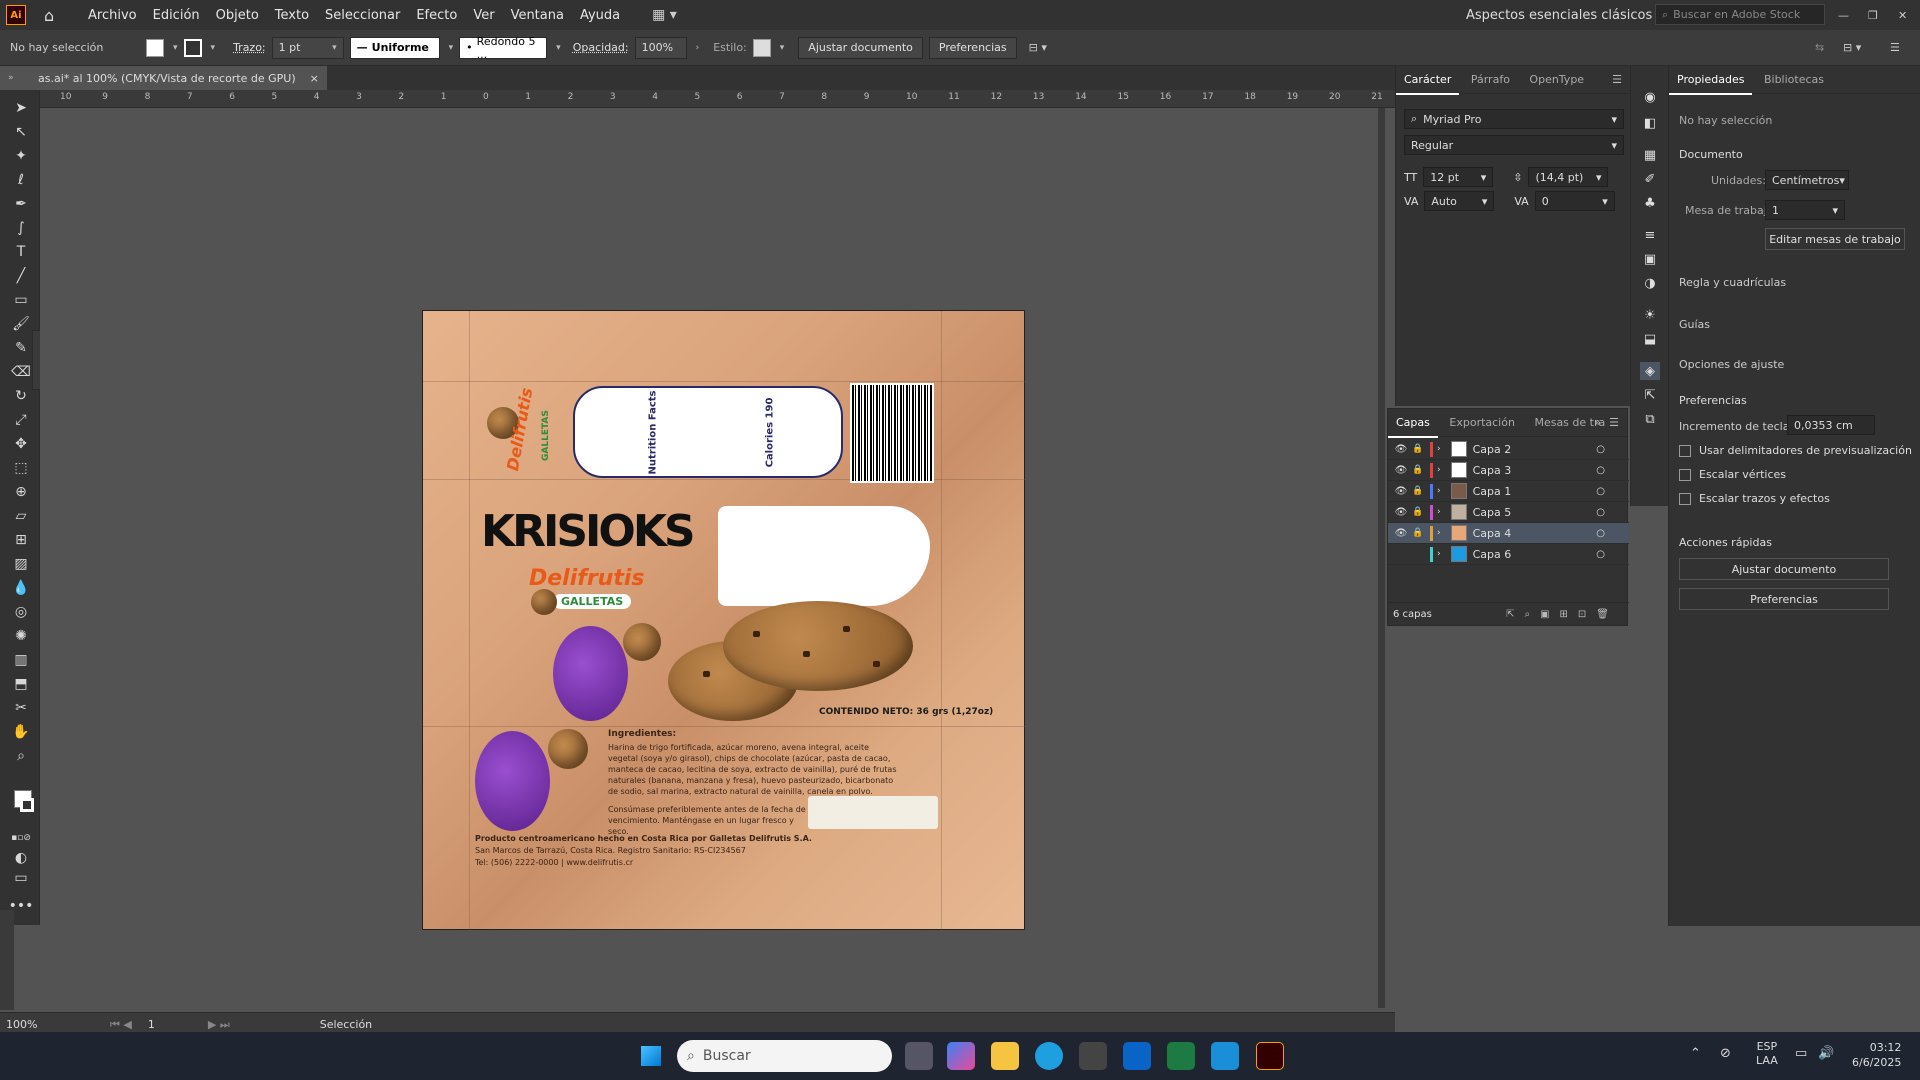  Describe the element at coordinates (1650, 97) in the screenshot. I see `color-guide-icon: ◉` at that location.